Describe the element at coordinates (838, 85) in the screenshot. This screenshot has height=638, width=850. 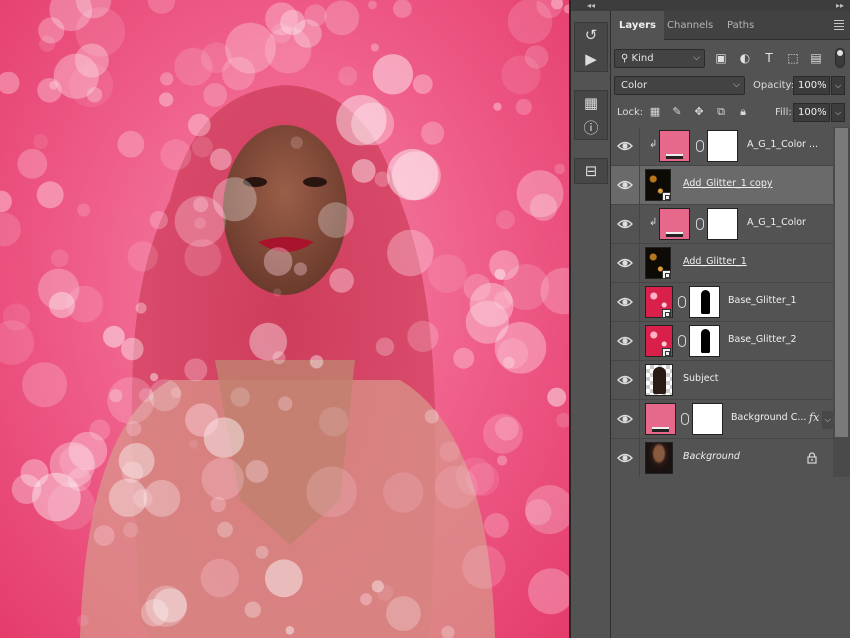
I see `opacity-slider-button: ⌵` at that location.